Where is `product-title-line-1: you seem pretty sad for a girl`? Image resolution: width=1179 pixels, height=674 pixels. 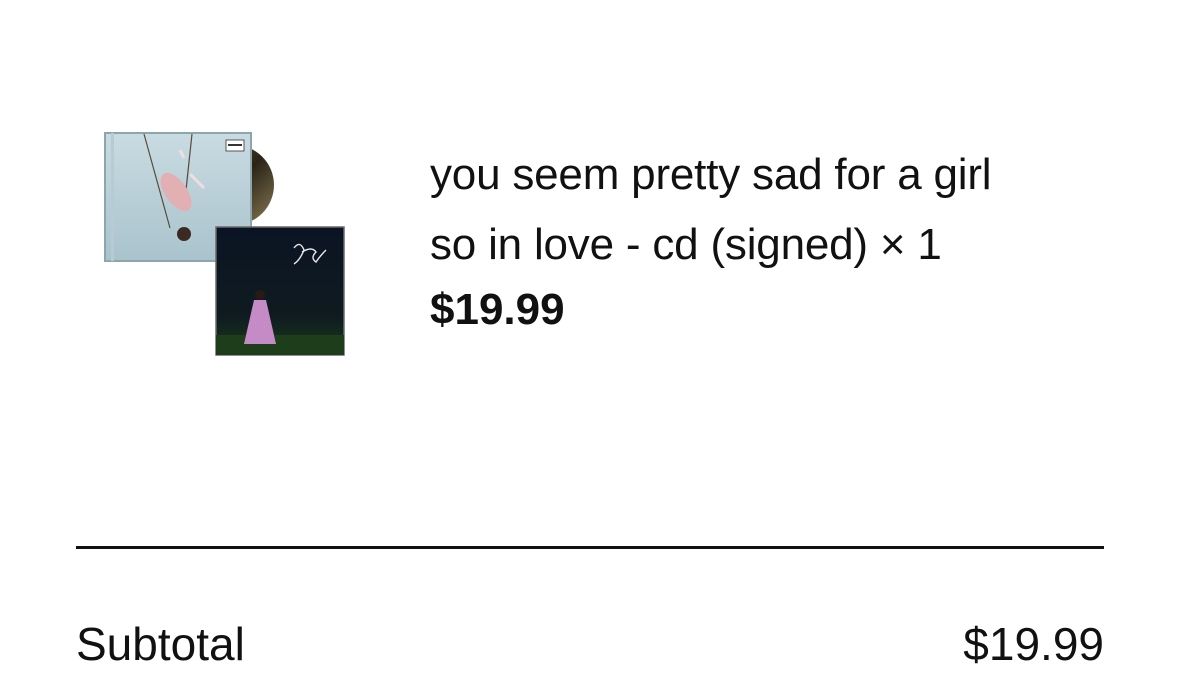 product-title-line-1: you seem pretty sad for a girl is located at coordinates (711, 174).